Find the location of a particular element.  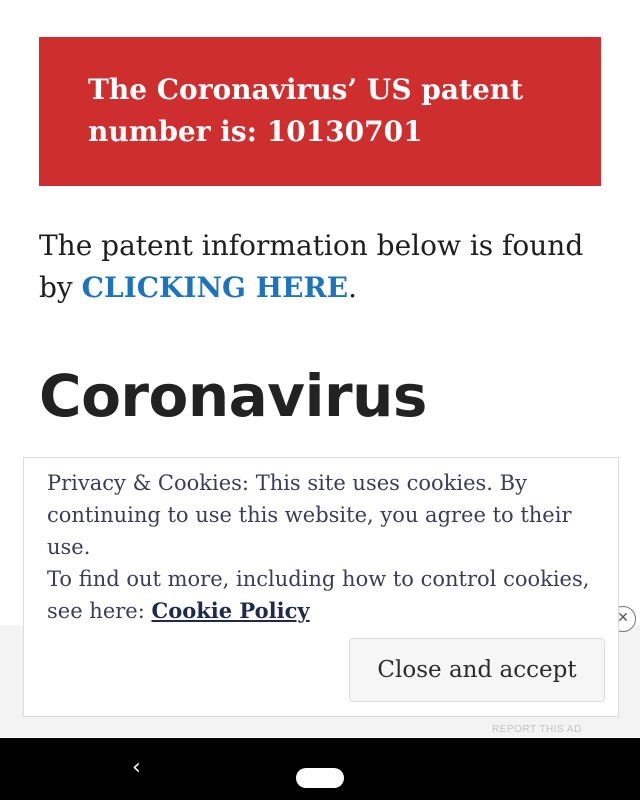

clicking-here-link: CLICKING HERE is located at coordinates (215, 287).